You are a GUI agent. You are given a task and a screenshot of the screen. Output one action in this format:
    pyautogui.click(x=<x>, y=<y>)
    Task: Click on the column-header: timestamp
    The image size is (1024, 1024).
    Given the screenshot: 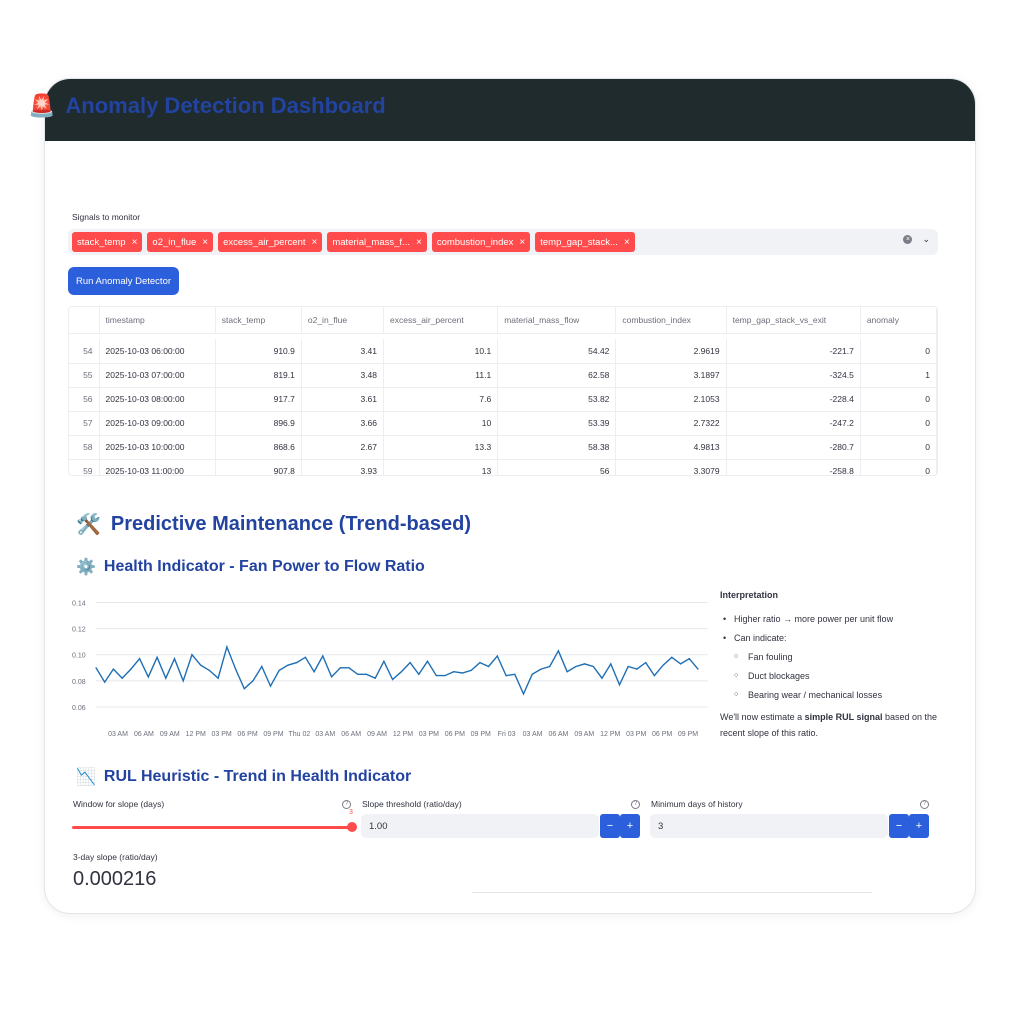 What is the action you would take?
    pyautogui.click(x=157, y=320)
    